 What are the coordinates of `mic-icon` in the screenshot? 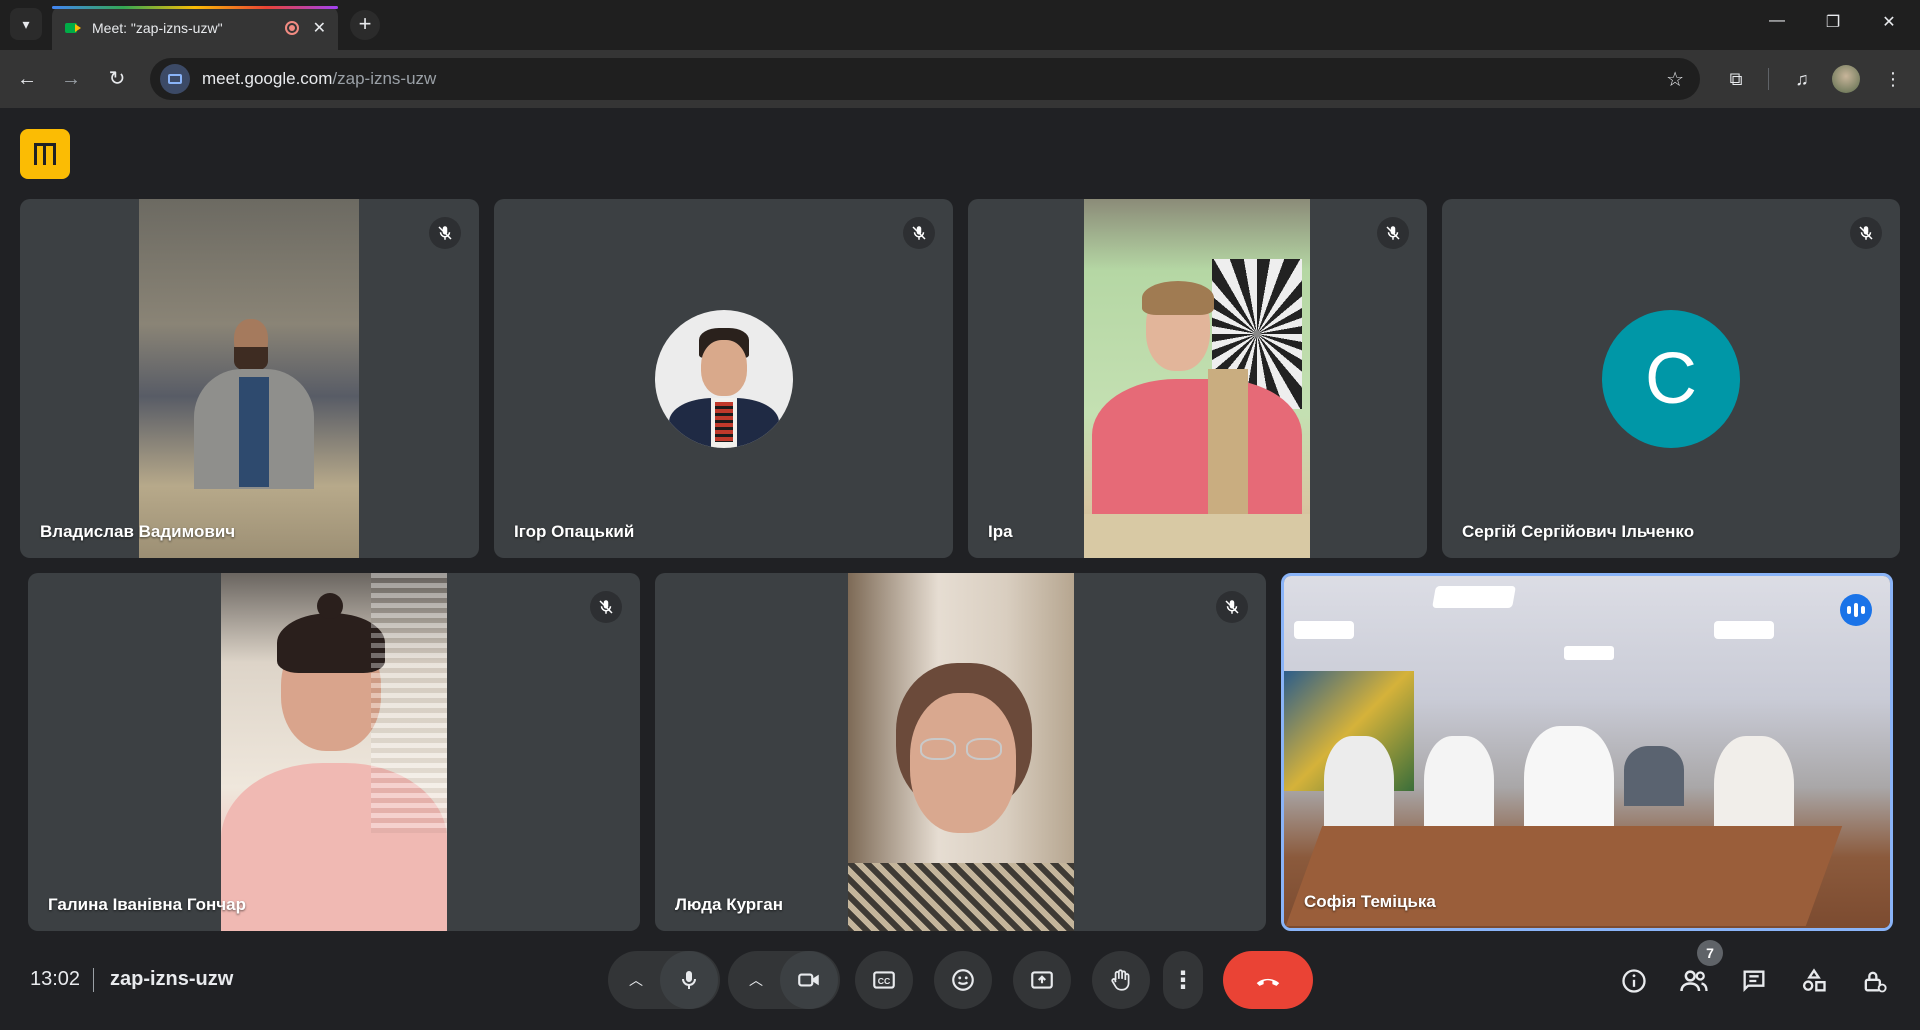 It's located at (689, 980).